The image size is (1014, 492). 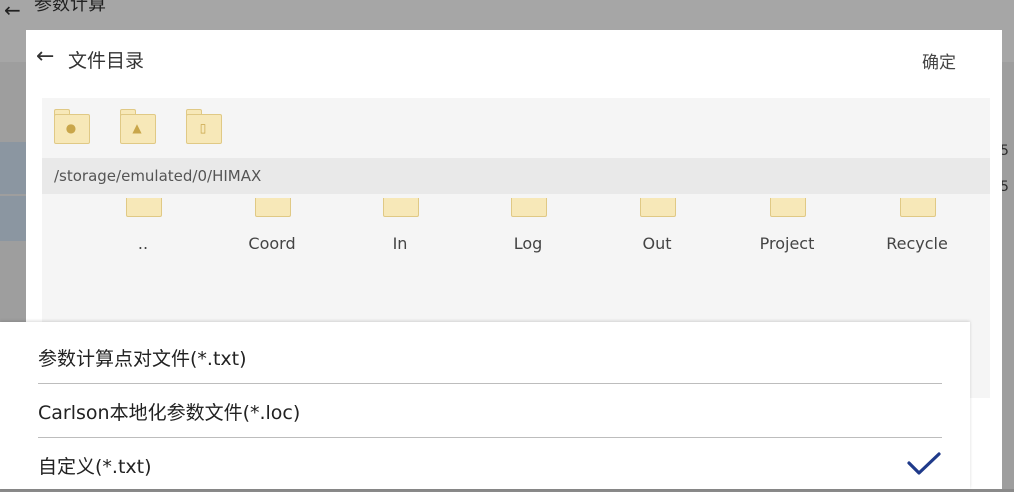 I want to click on folder-item-recycle: Recycle, so click(x=917, y=233).